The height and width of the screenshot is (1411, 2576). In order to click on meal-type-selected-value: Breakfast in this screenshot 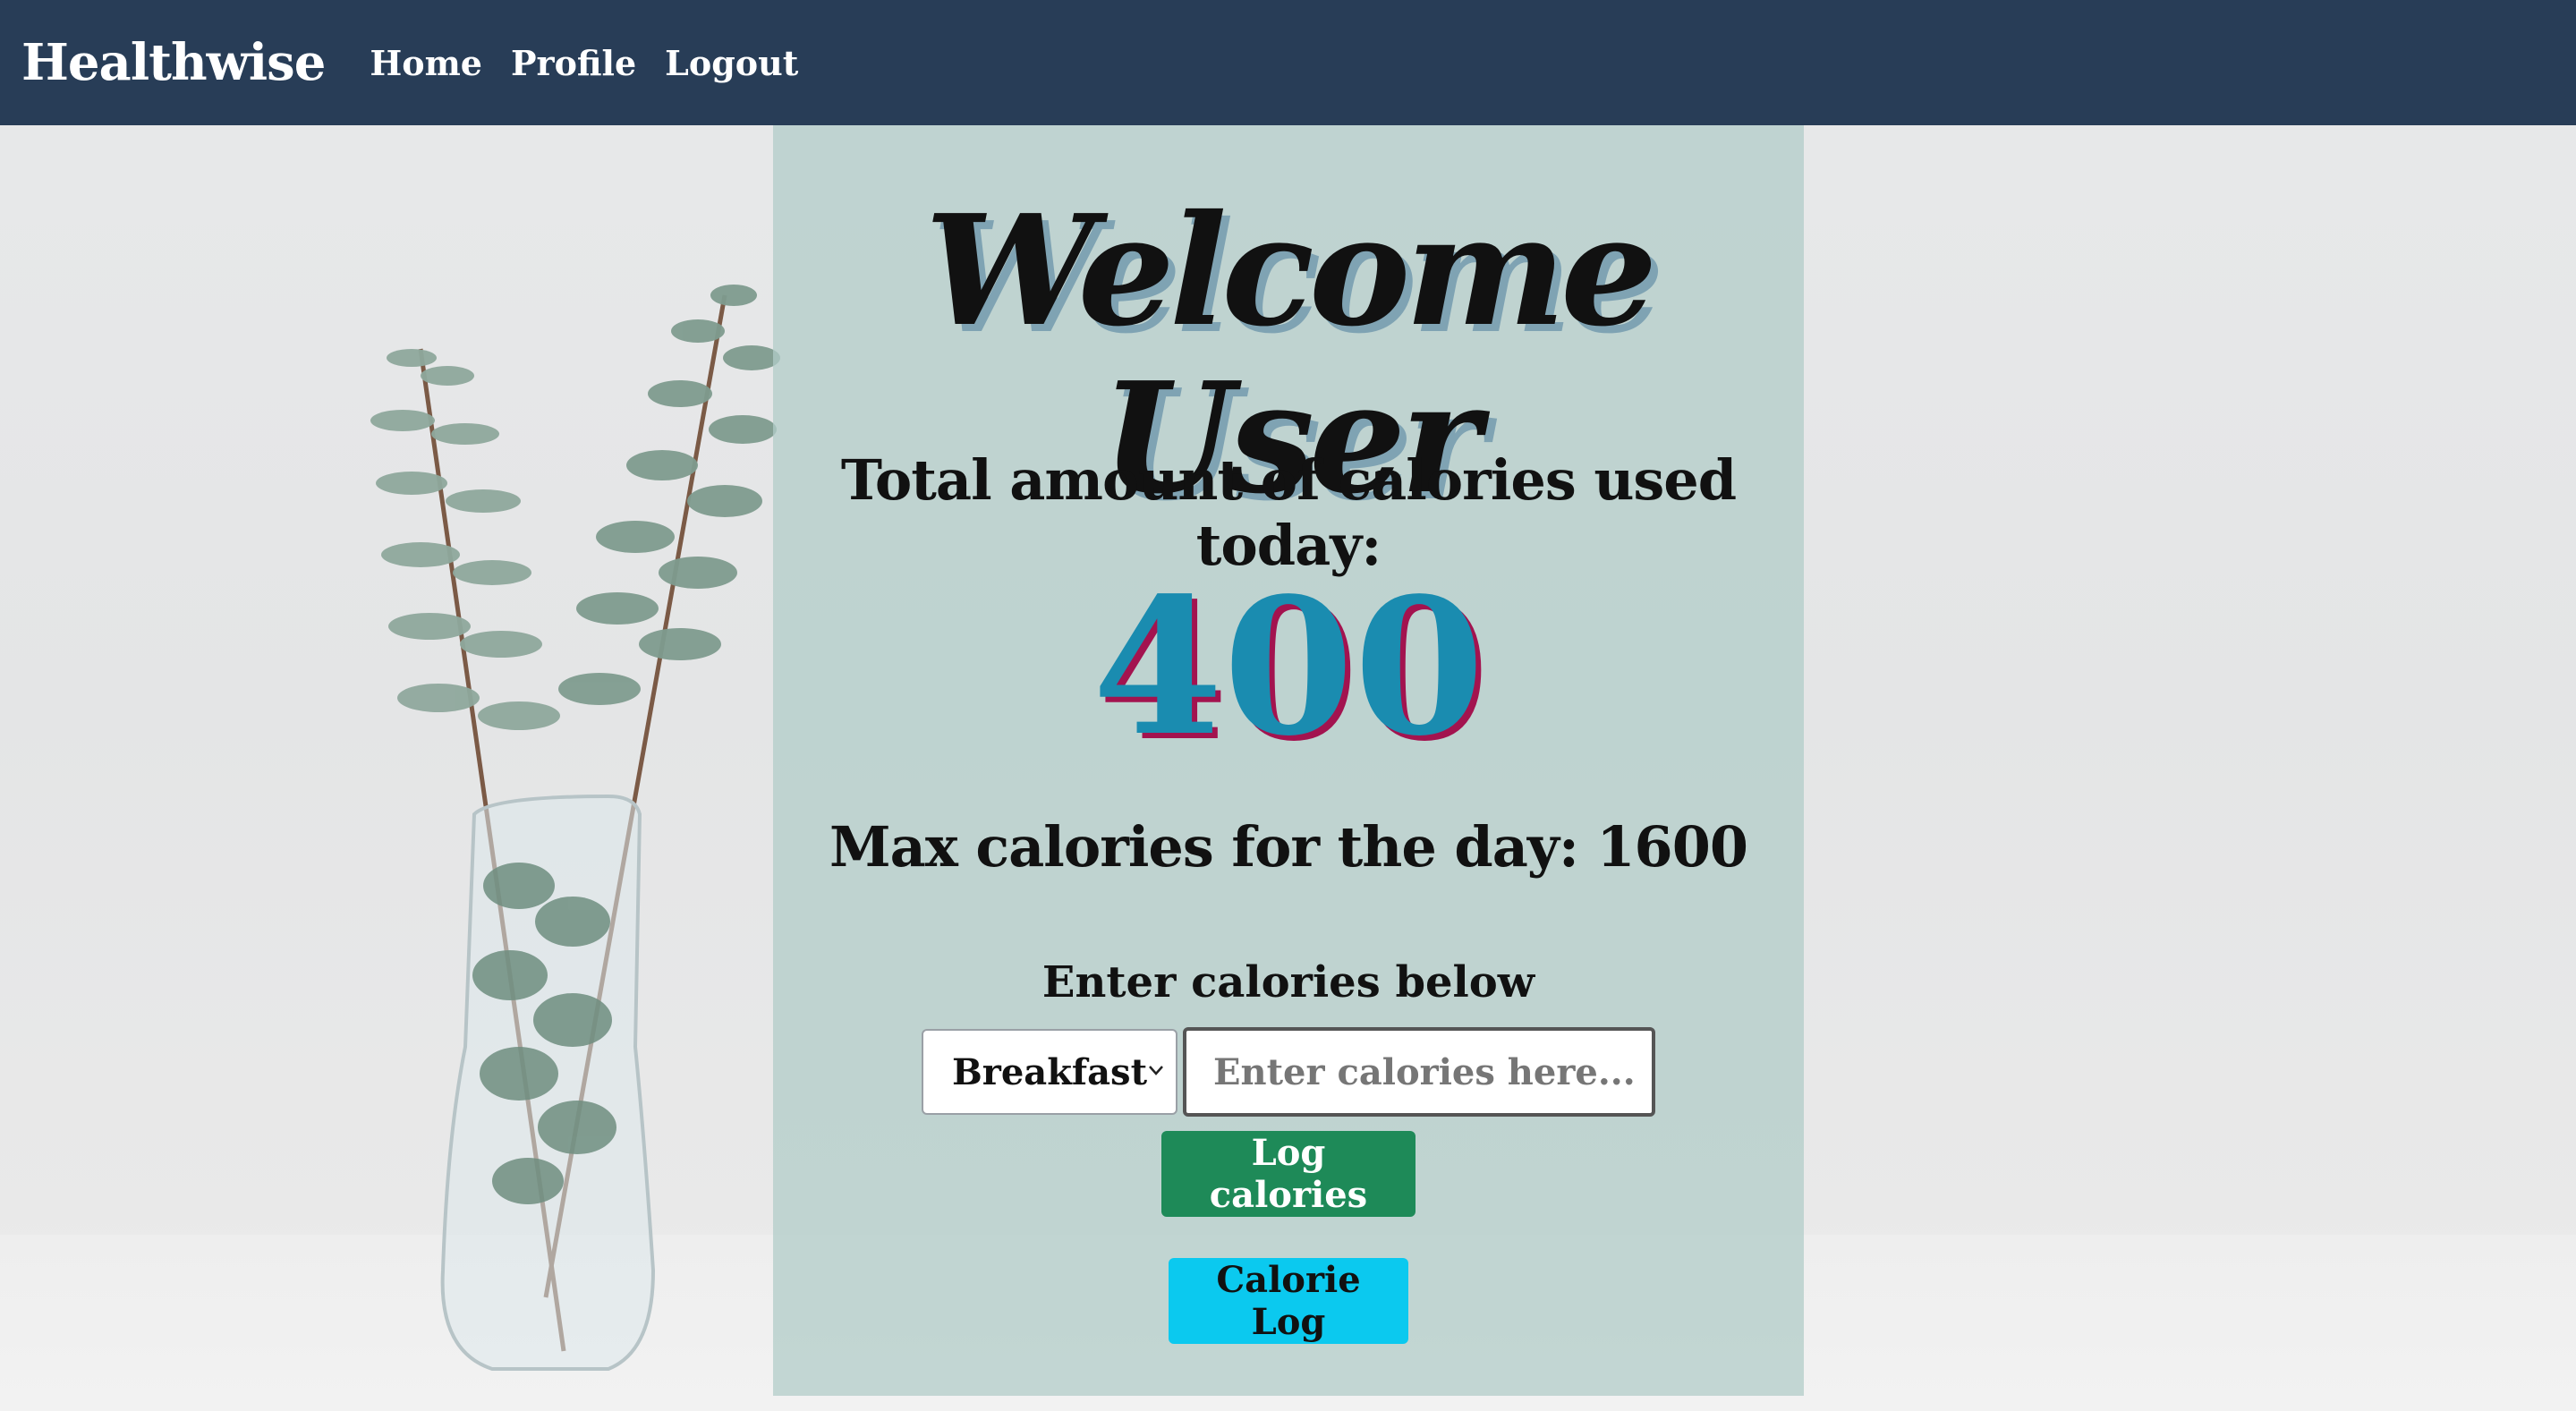, I will do `click(1049, 1071)`.